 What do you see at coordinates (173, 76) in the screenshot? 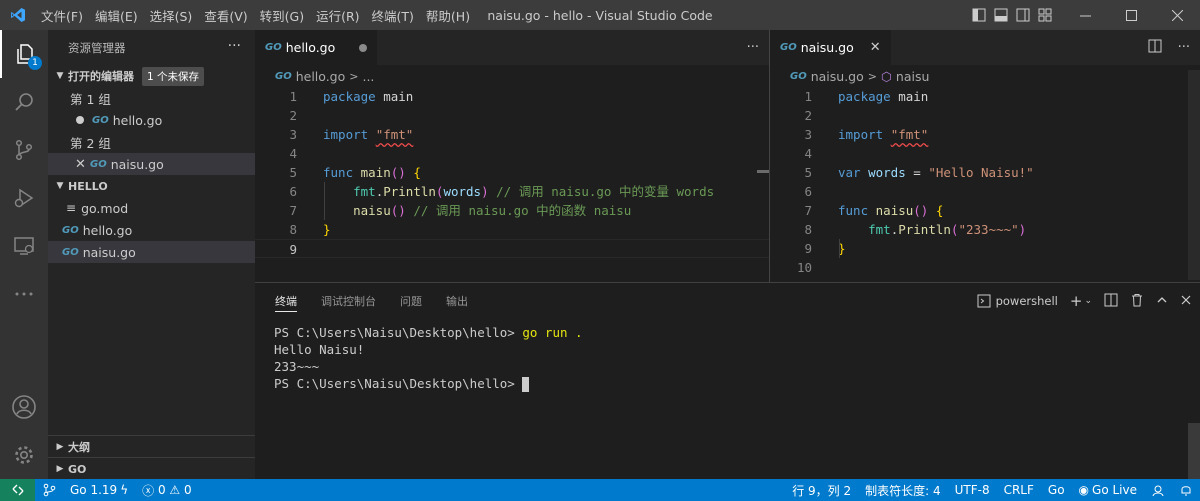
I see `unsaved-badge: 1 个未保存` at bounding box center [173, 76].